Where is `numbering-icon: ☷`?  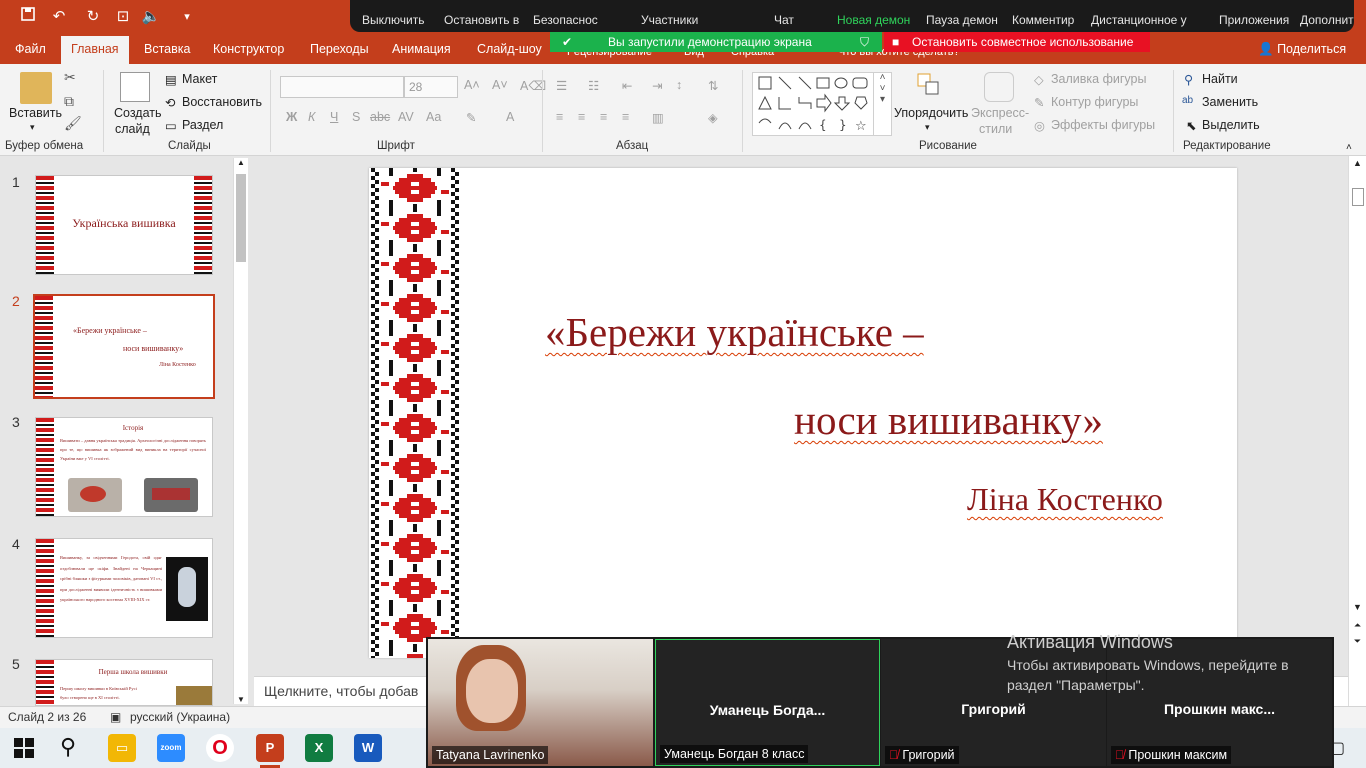
numbering-icon: ☷ is located at coordinates (593, 85).